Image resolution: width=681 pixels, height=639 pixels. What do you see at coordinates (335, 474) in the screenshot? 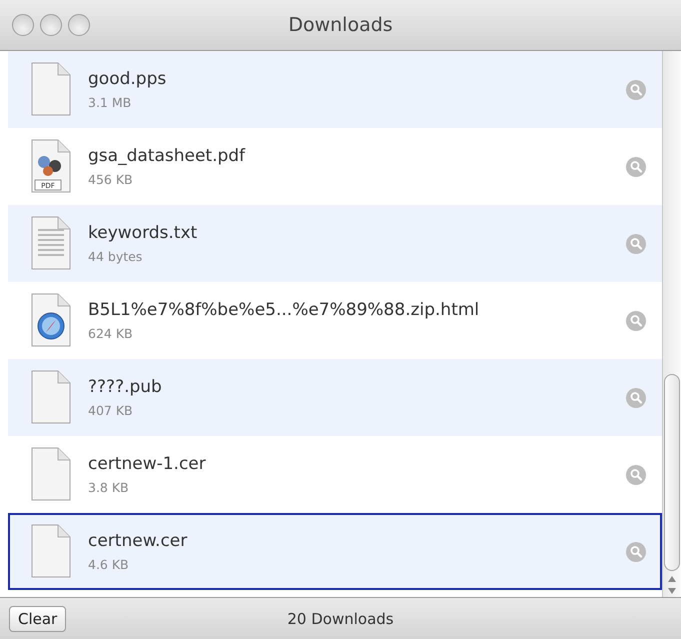
I see `download-item: certnew-1.cer 3.8 KB` at bounding box center [335, 474].